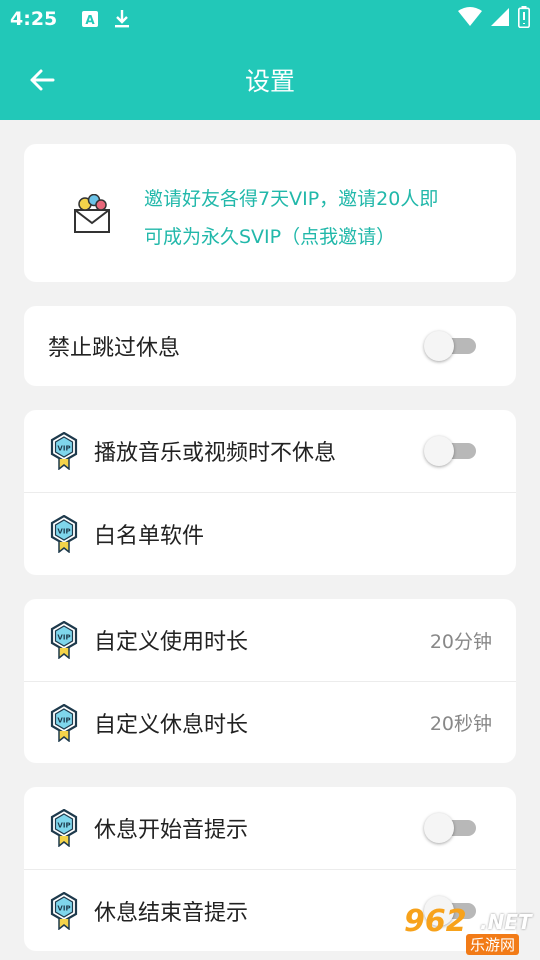 The width and height of the screenshot is (540, 960). Describe the element at coordinates (171, 725) in the screenshot. I see `custom-rest-label: 自定义休息时长` at that location.